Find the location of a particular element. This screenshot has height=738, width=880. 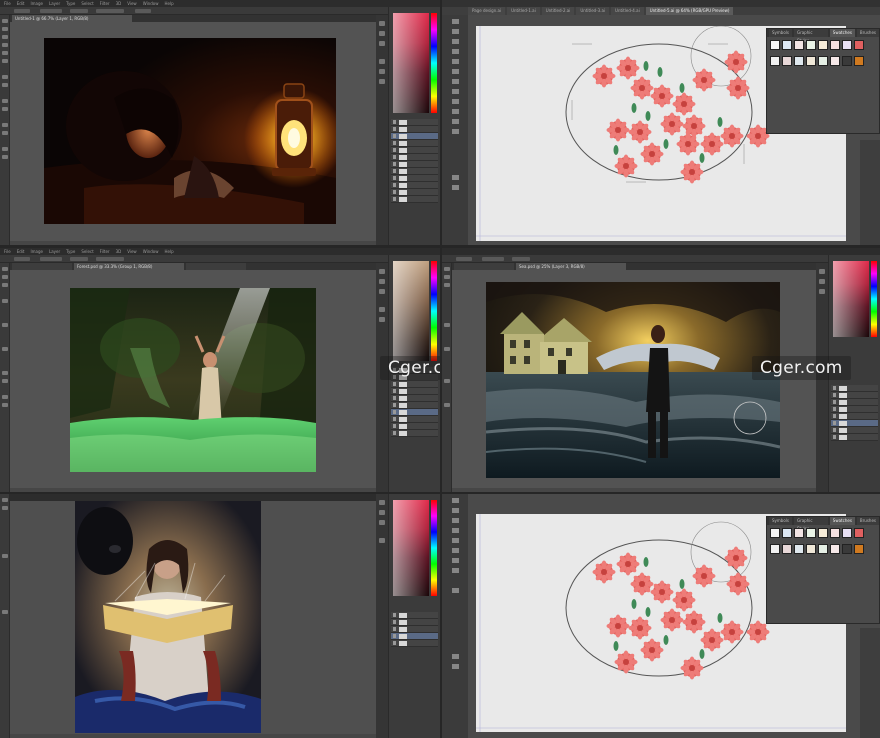

document-tab-active: Untitled-5.ai @ 64% (RGB/GPU Preview) is located at coordinates (689, 11).